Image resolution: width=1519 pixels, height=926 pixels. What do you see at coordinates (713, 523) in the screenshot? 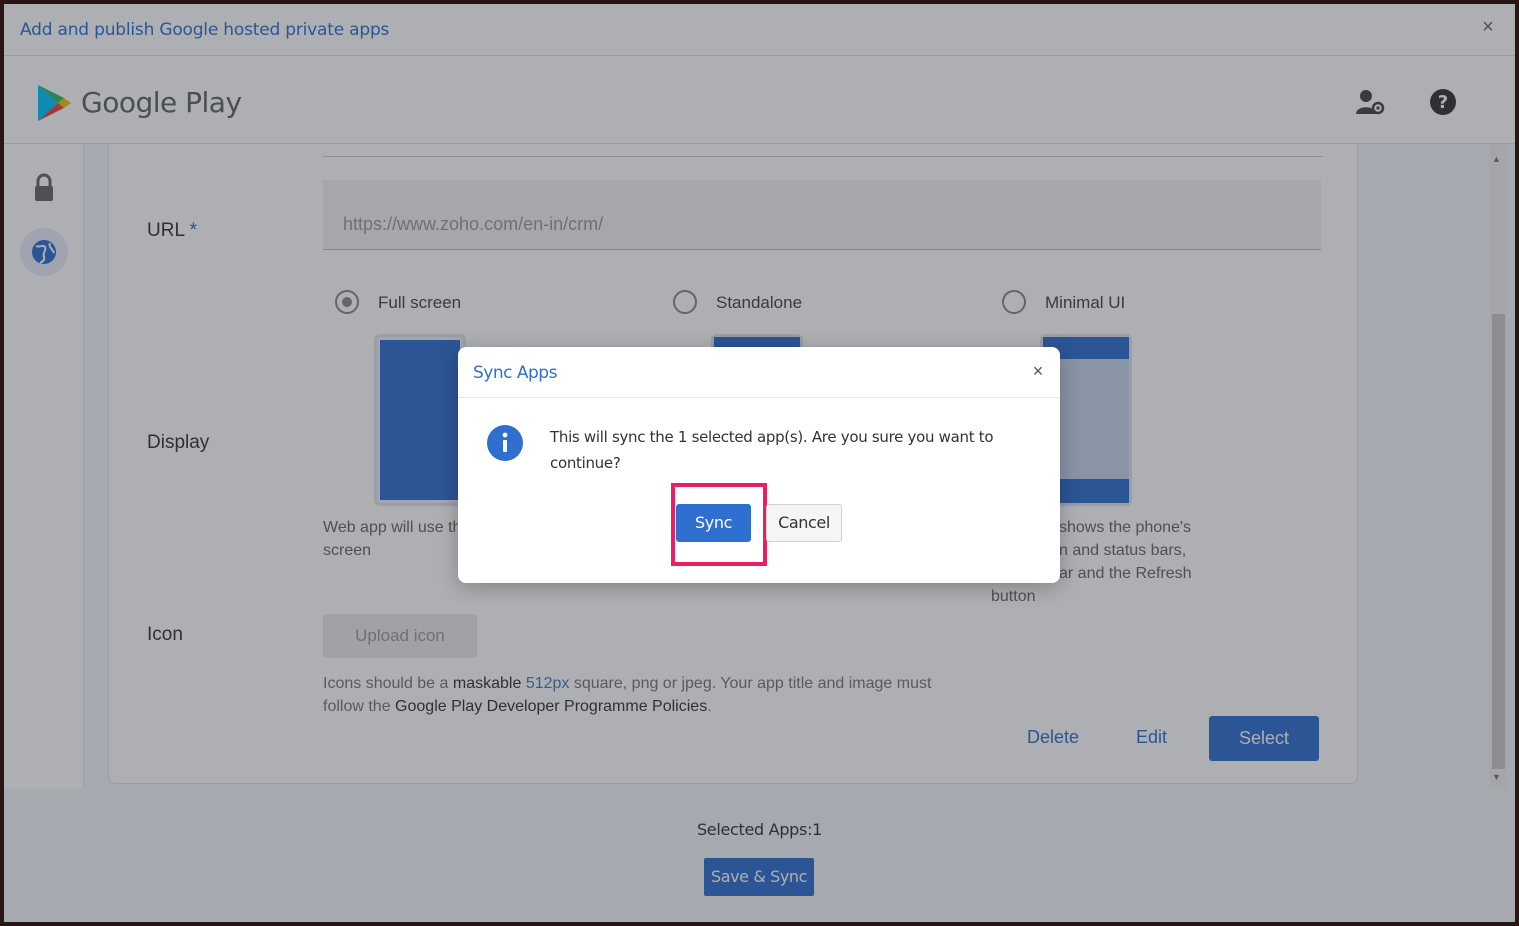
I see `sync-button: Sync` at bounding box center [713, 523].